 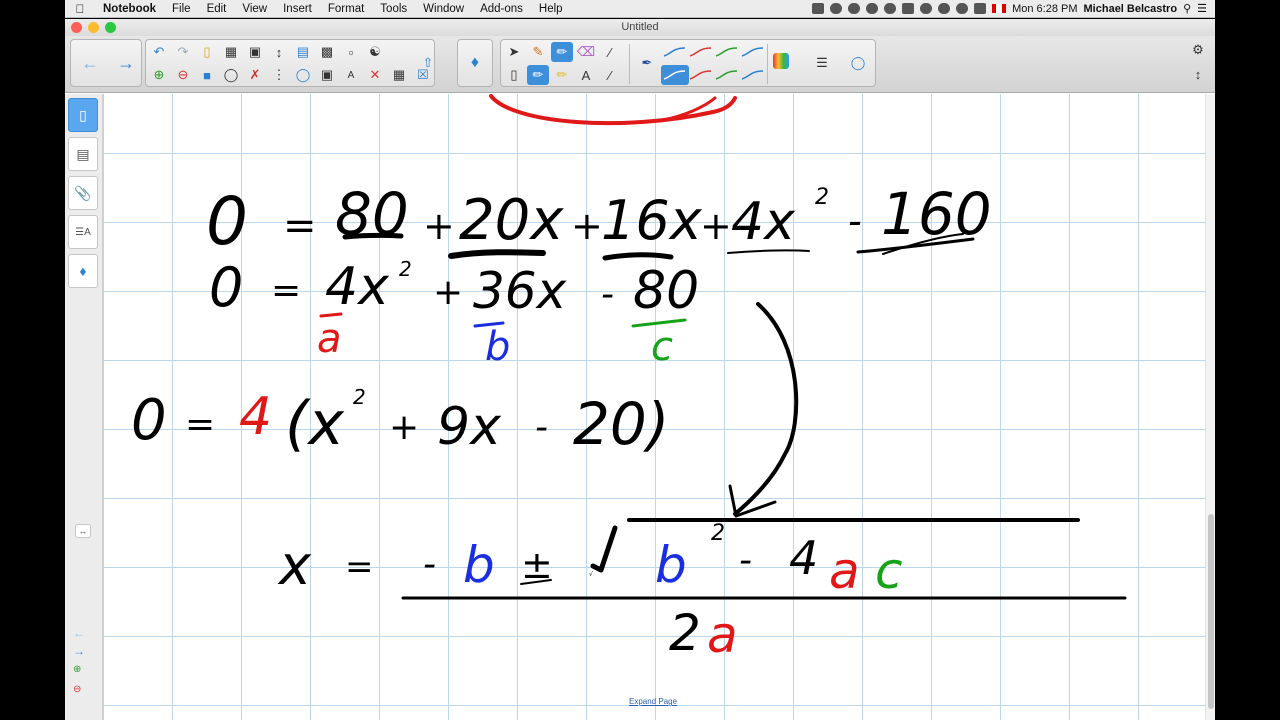 What do you see at coordinates (303, 75) in the screenshot?
I see `link-icon: ◯` at bounding box center [303, 75].